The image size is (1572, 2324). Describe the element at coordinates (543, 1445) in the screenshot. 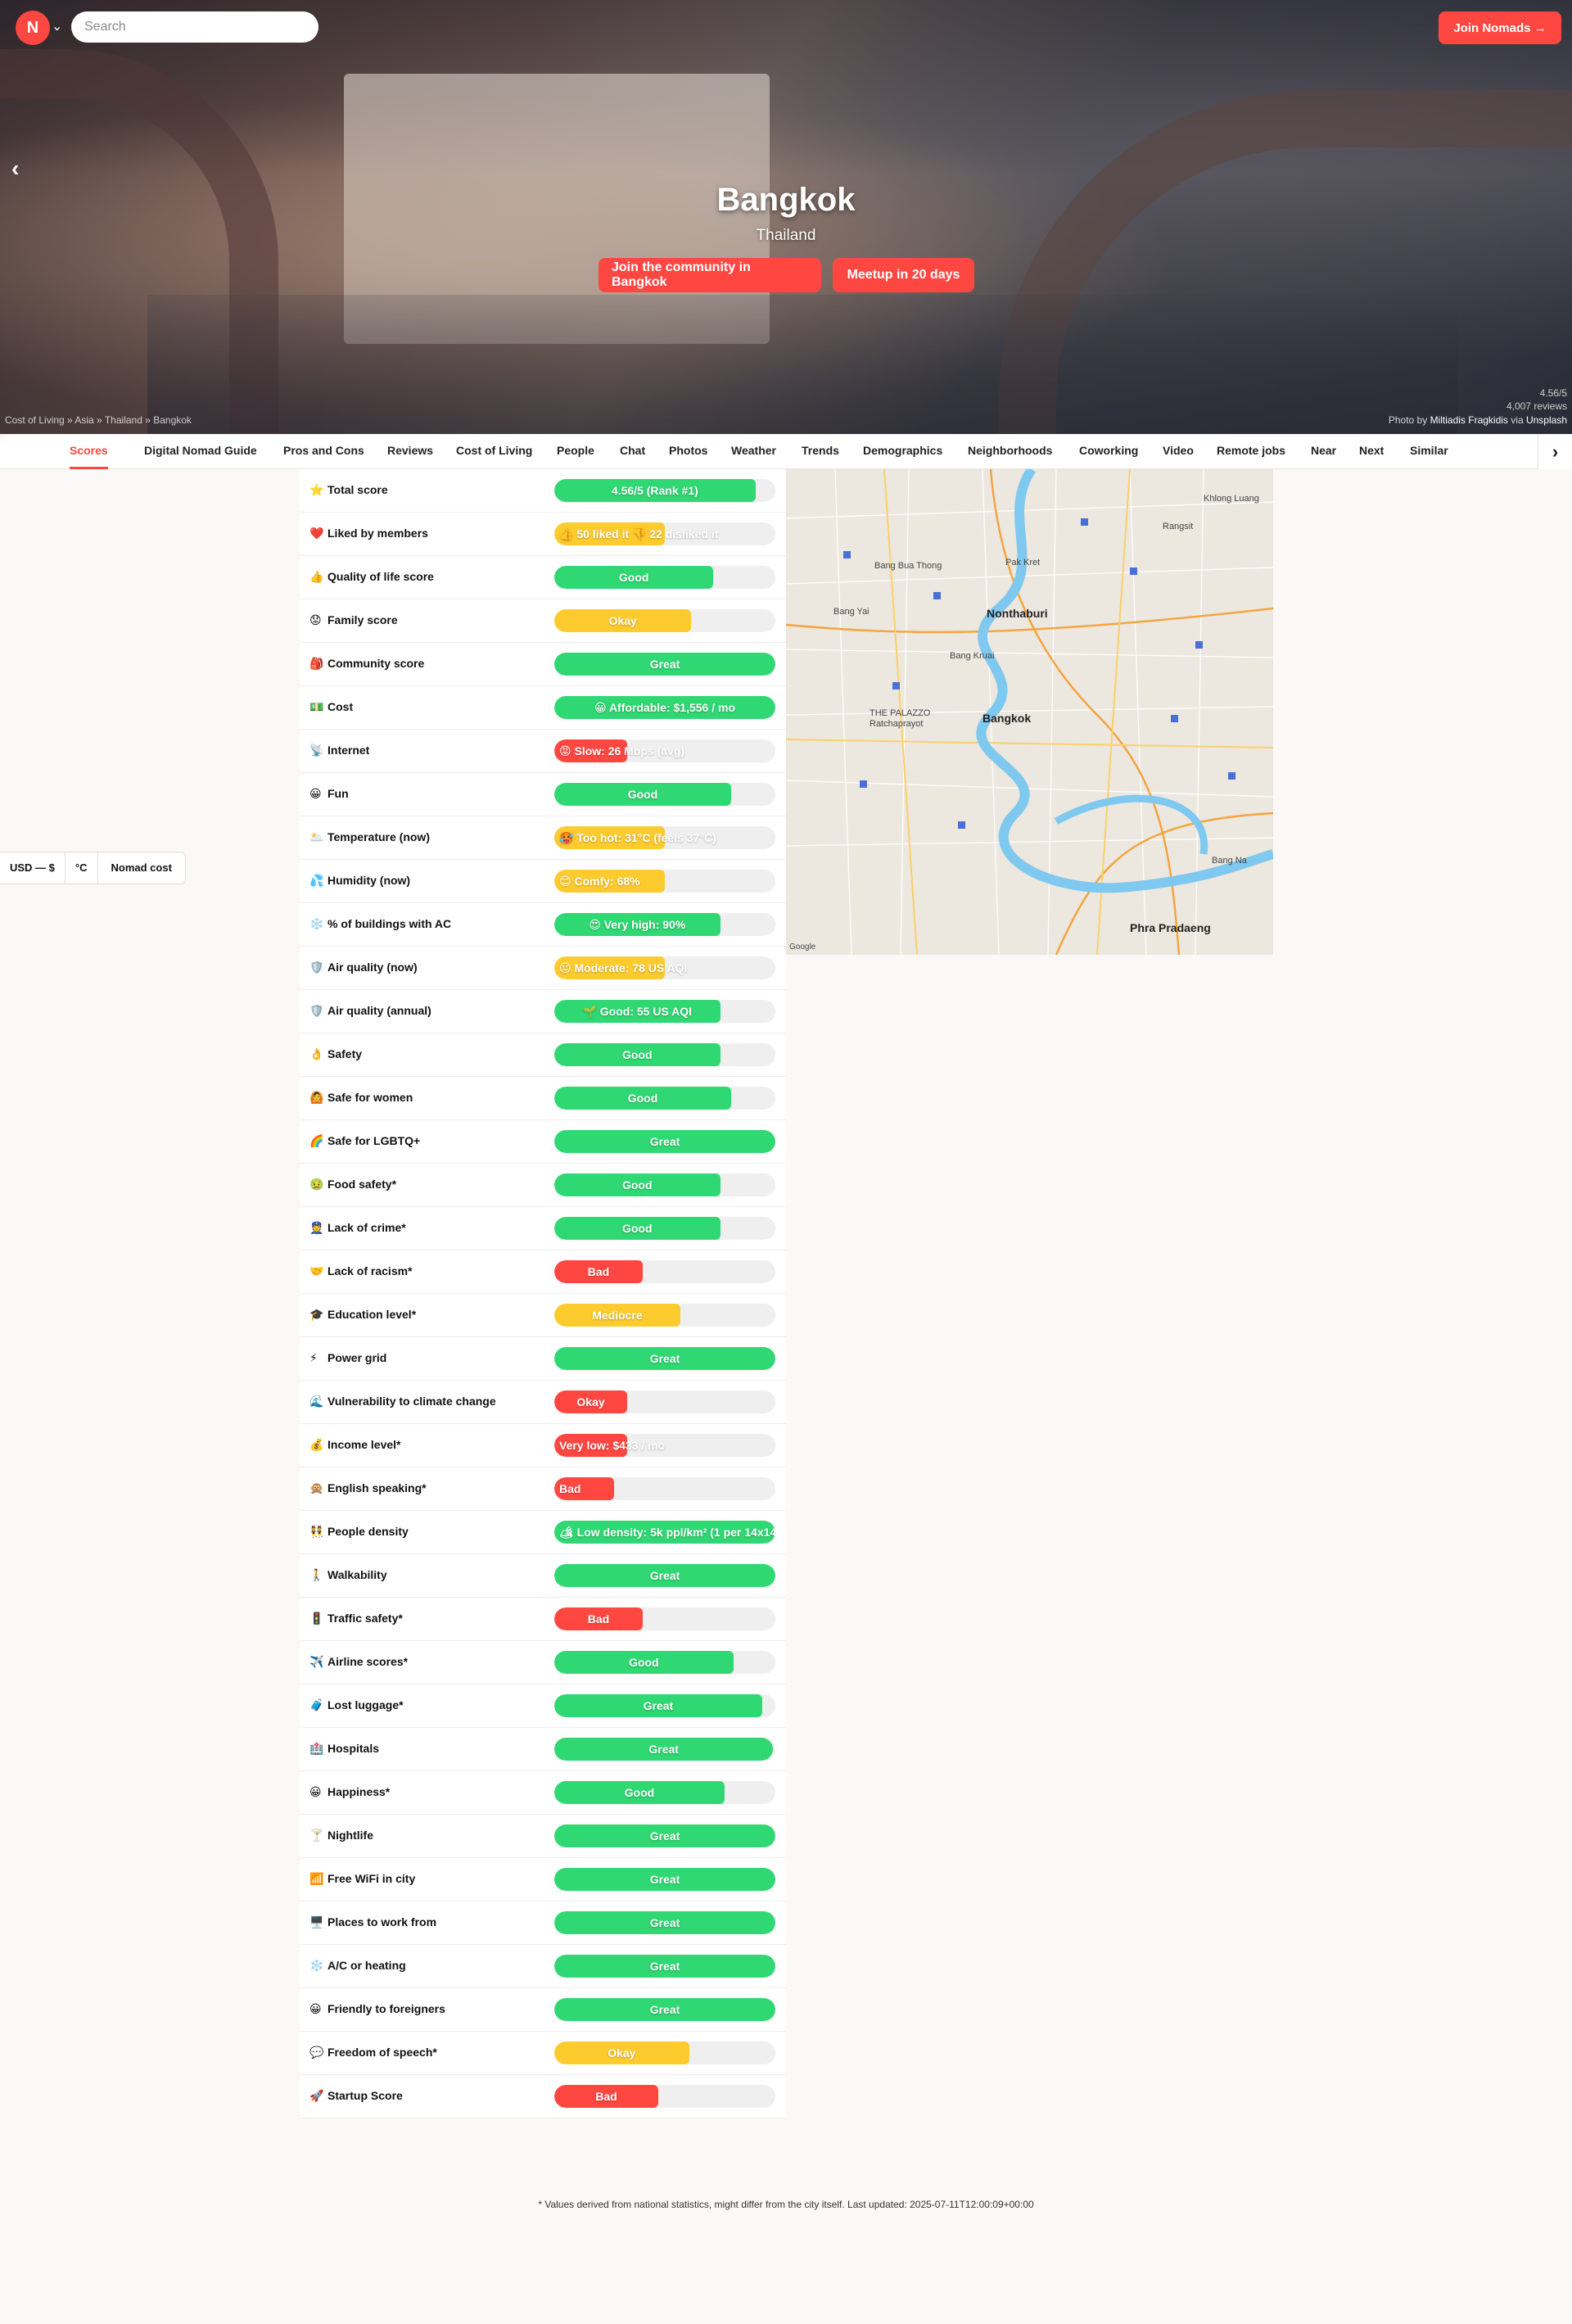

I see `score-row: 💰 Income level* Very low: $433 / mo` at that location.